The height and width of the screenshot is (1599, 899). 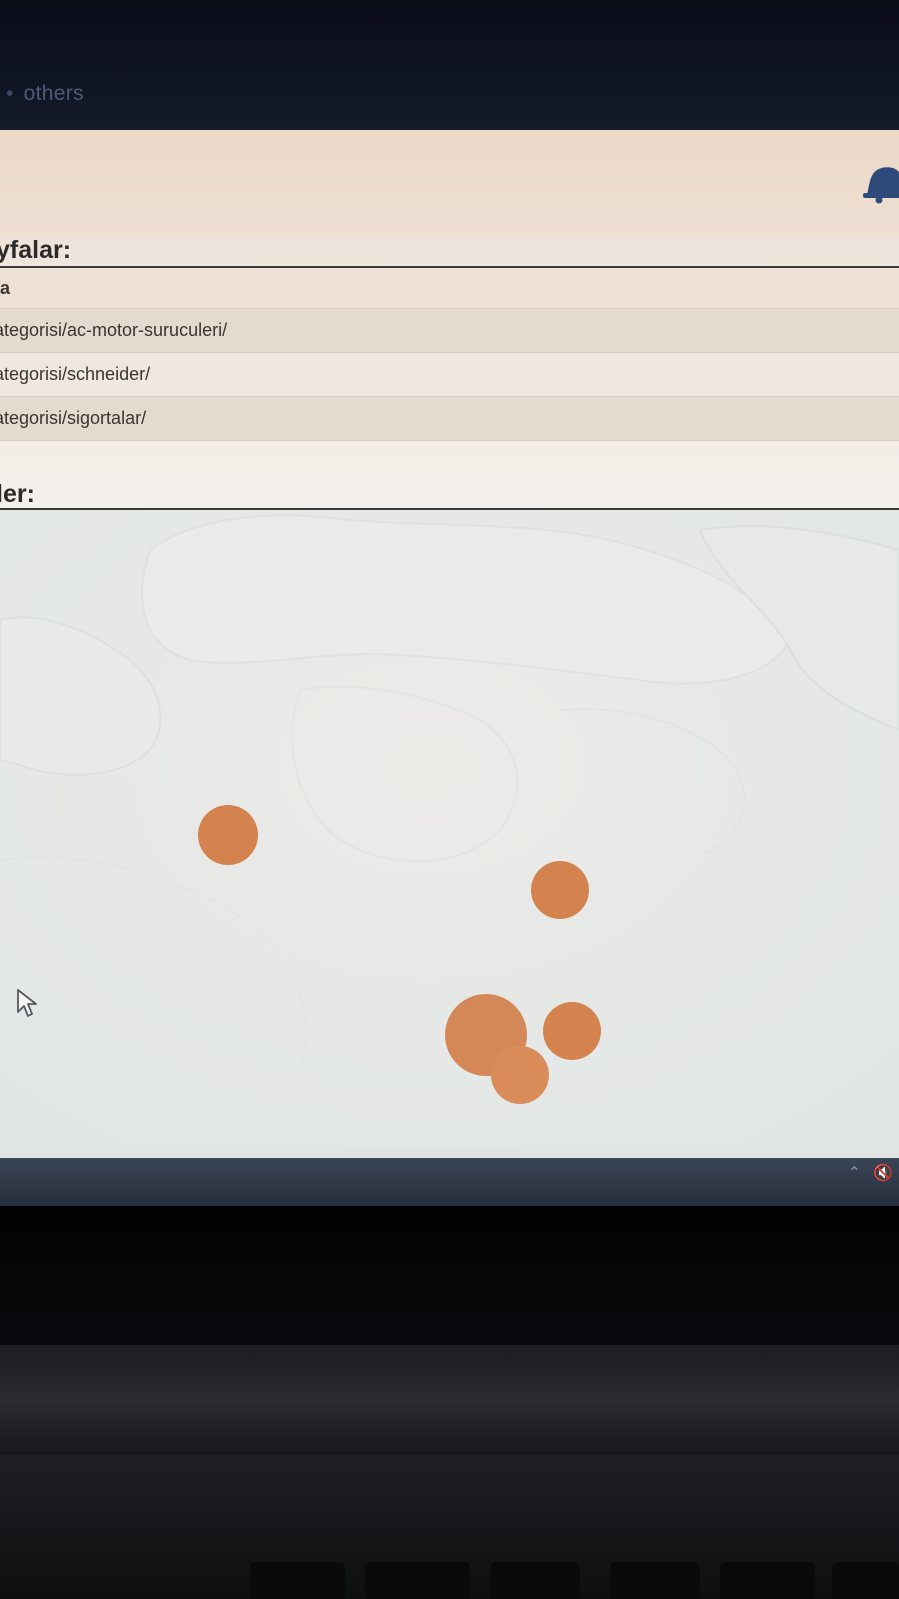 What do you see at coordinates (449, 375) in the screenshot?
I see `table-row: ategorisi/schneider/` at bounding box center [449, 375].